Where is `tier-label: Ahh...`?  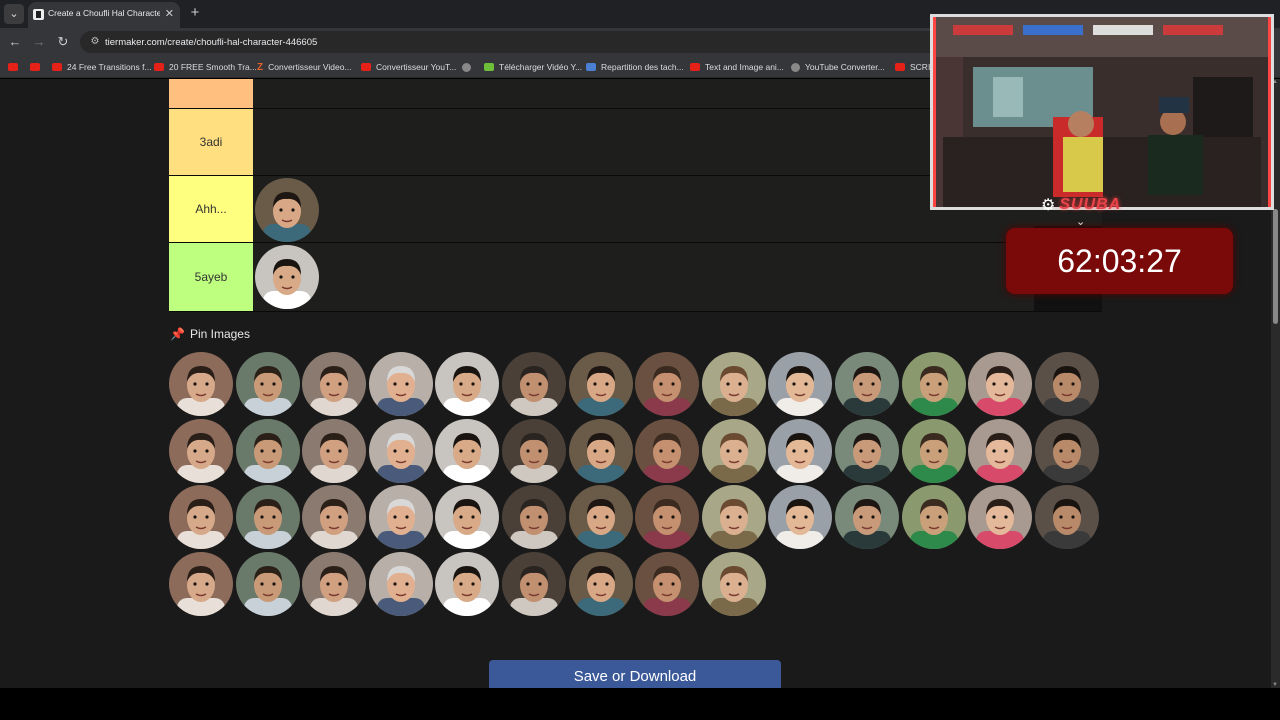
tier-label: Ahh... is located at coordinates (211, 209).